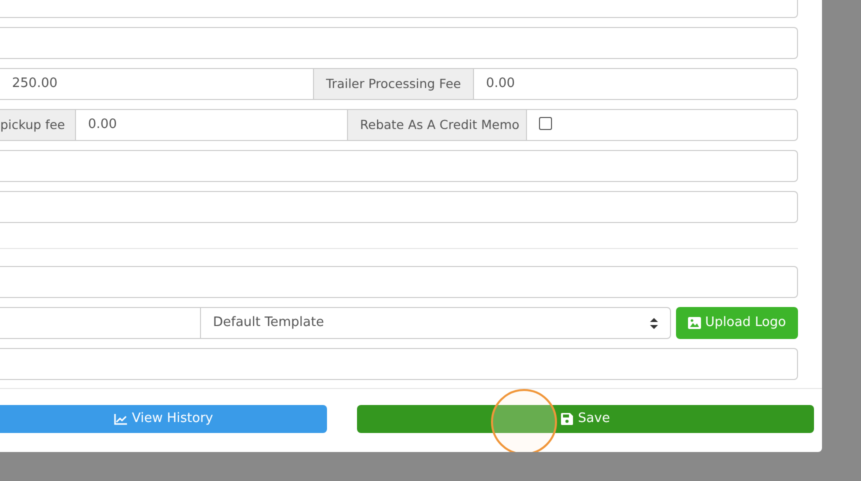 This screenshot has width=861, height=481. I want to click on save-button: Save, so click(585, 419).